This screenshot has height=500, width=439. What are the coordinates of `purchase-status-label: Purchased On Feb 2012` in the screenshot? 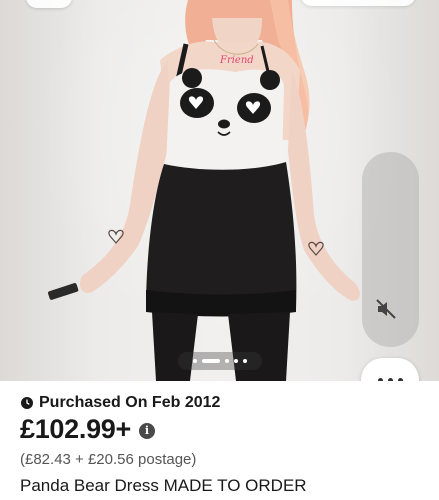 It's located at (130, 402).